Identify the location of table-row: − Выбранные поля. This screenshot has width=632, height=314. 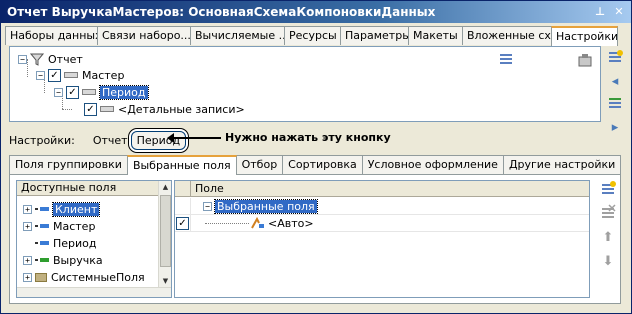
(382, 206).